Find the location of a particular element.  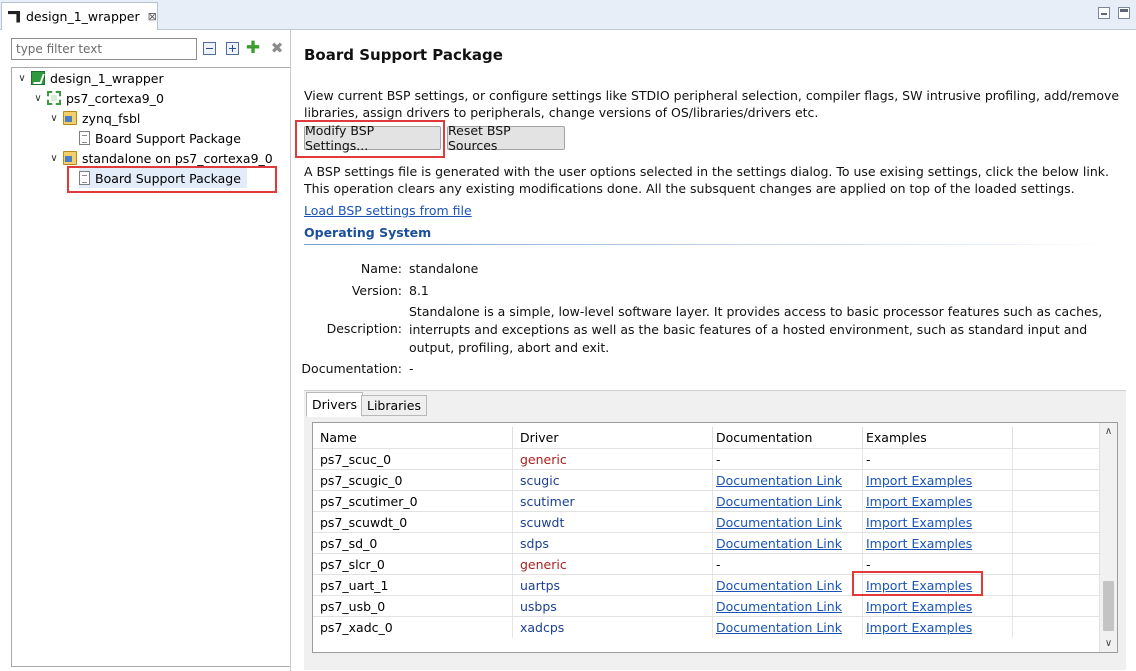

os-documentation-label: Documentation: is located at coordinates (351, 368).